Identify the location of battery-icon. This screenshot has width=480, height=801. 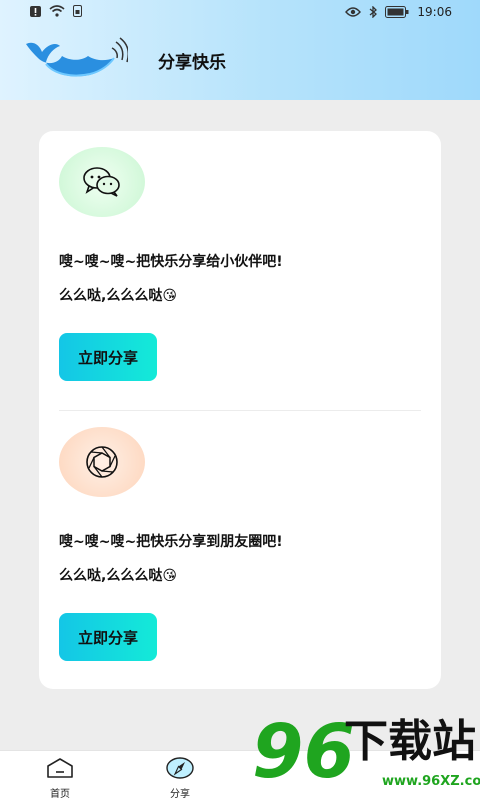
(397, 12).